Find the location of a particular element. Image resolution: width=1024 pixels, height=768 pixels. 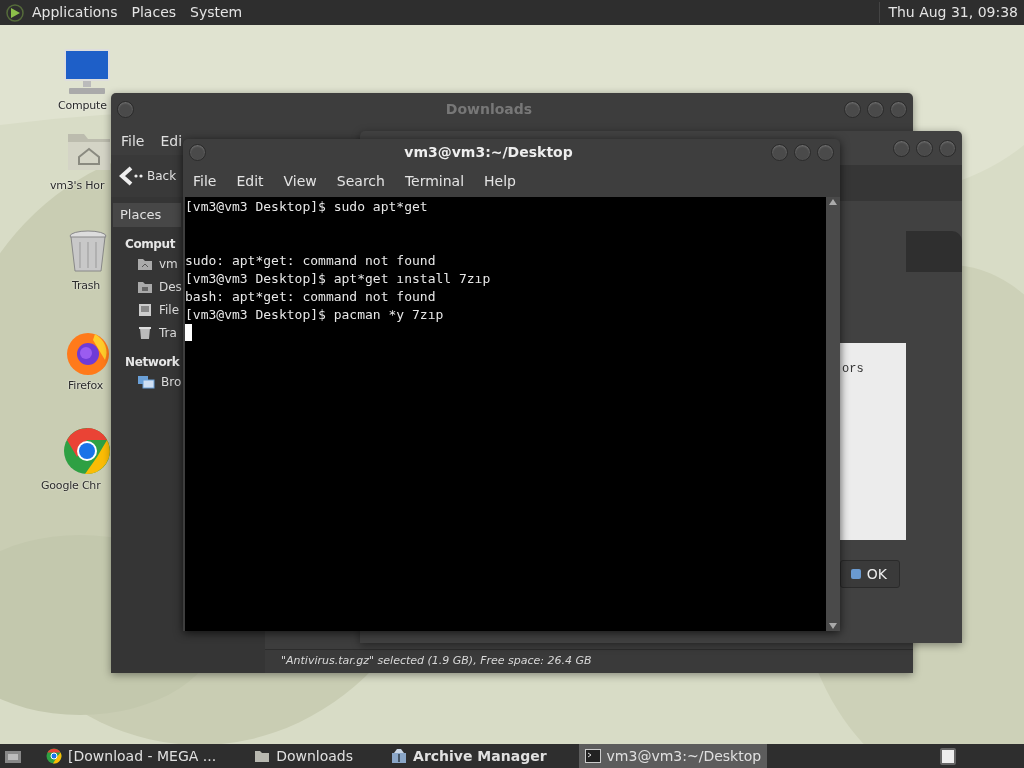

scrollbar is located at coordinates (833, 414).